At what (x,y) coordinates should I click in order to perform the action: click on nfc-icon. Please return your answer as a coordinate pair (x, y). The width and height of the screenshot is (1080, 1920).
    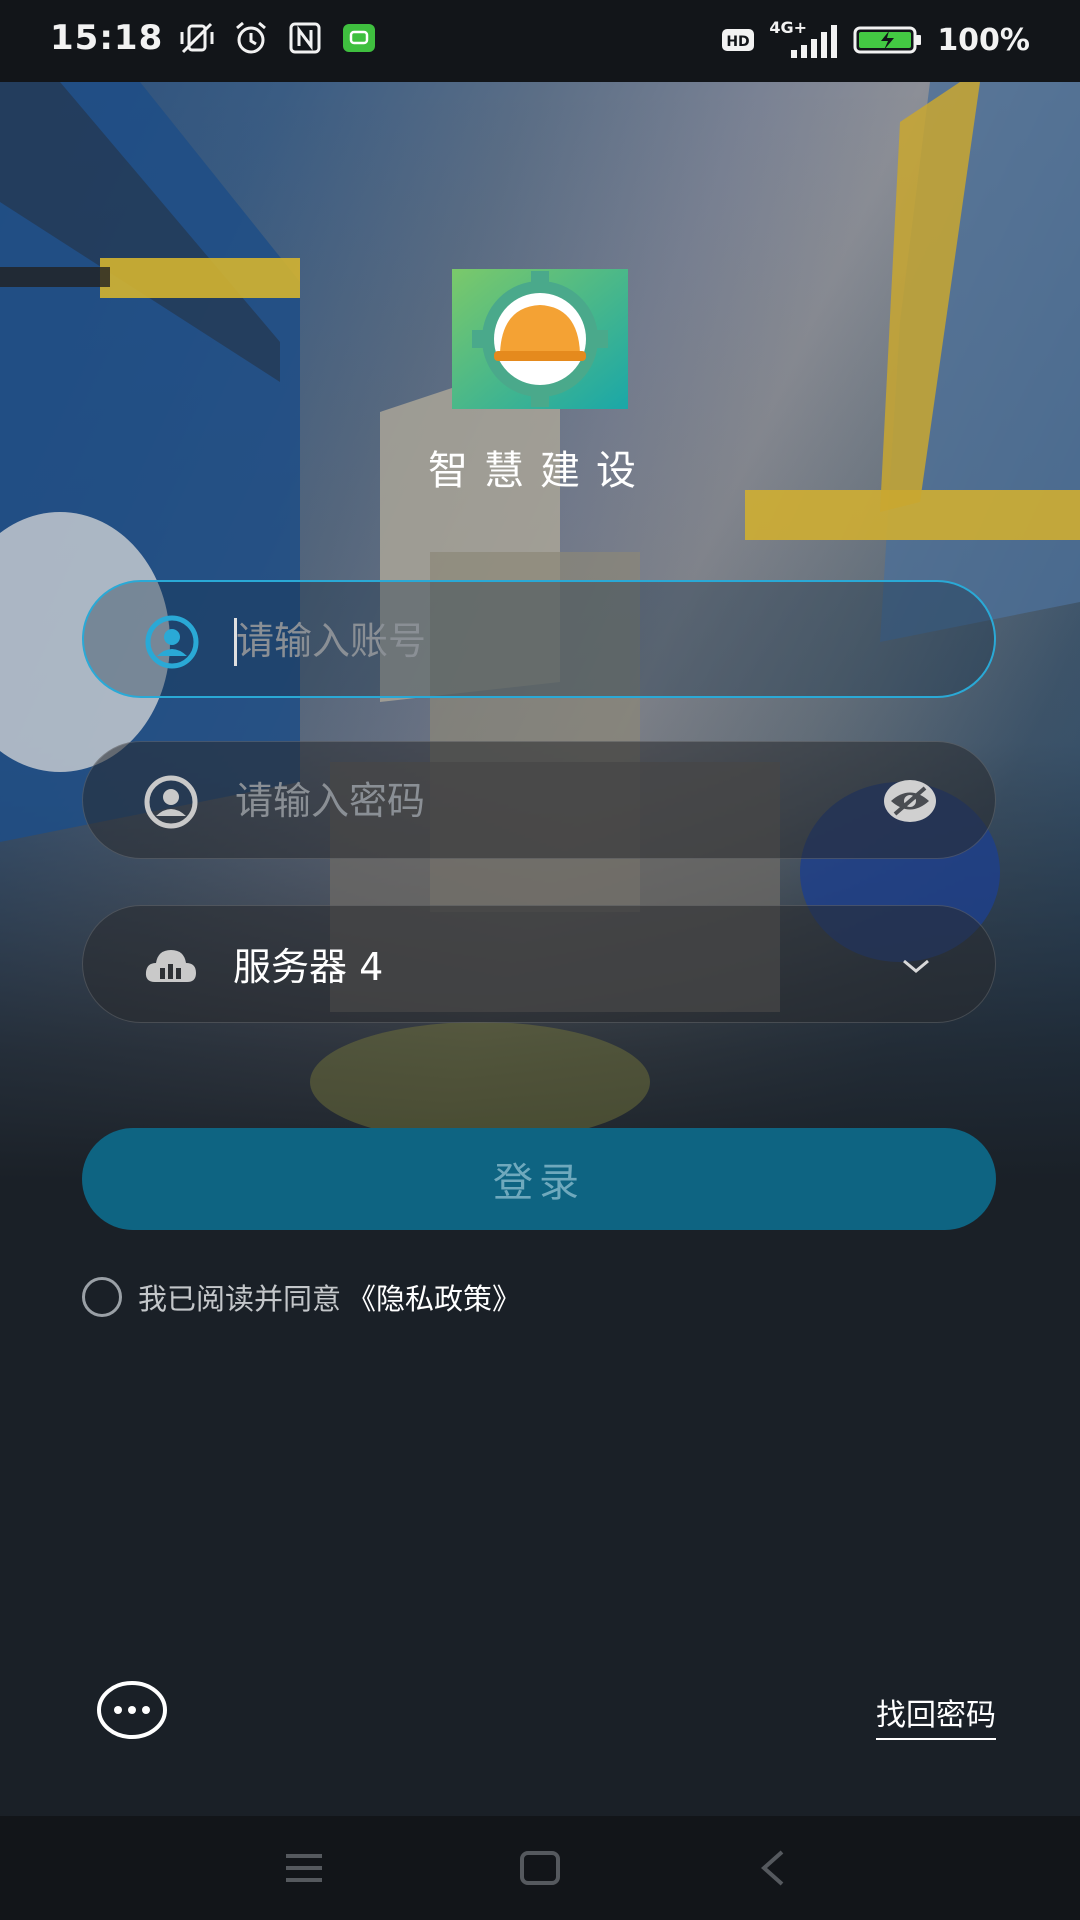
    Looking at the image, I should click on (305, 38).